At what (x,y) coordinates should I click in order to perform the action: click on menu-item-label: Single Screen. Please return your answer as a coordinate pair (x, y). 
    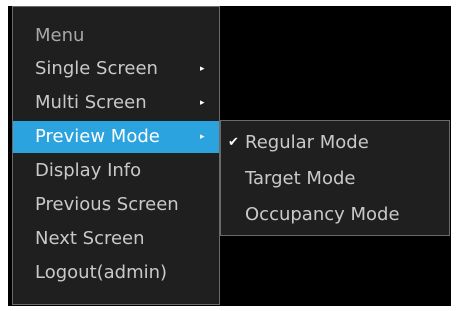
    Looking at the image, I should click on (96, 68).